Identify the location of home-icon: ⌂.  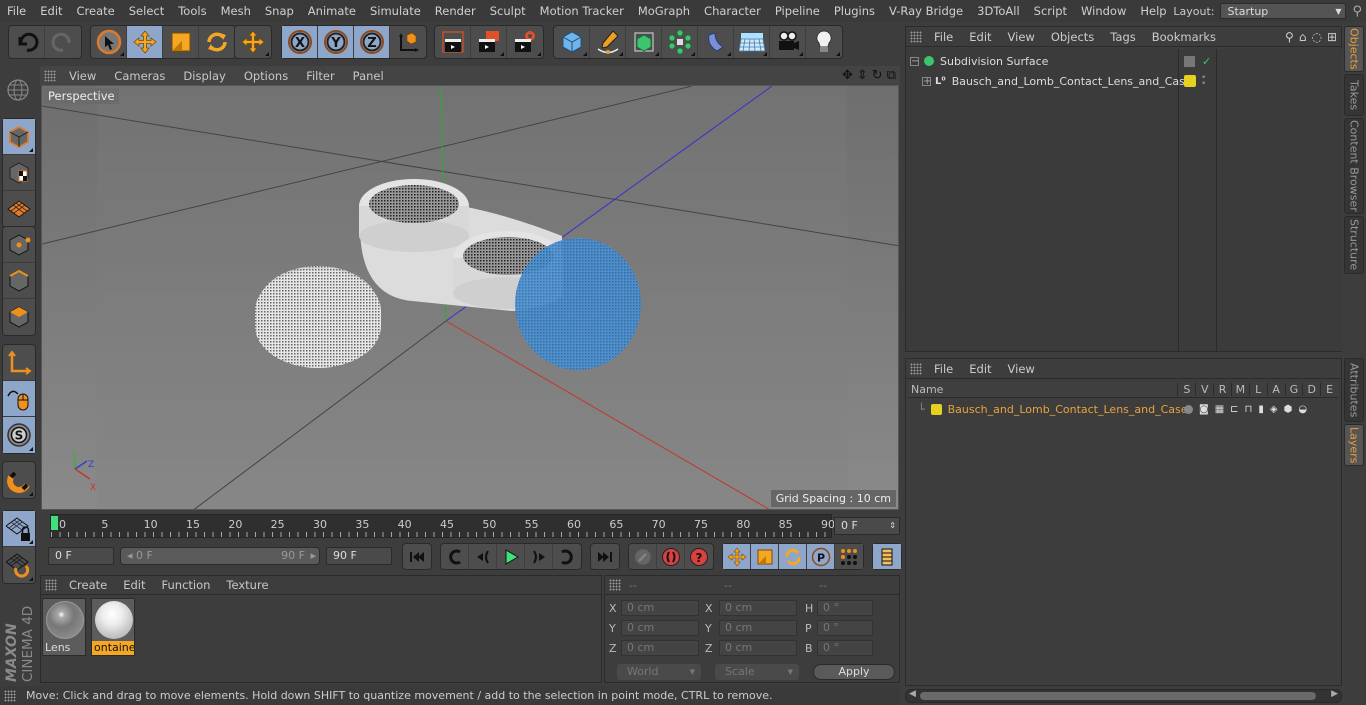
(1303, 37).